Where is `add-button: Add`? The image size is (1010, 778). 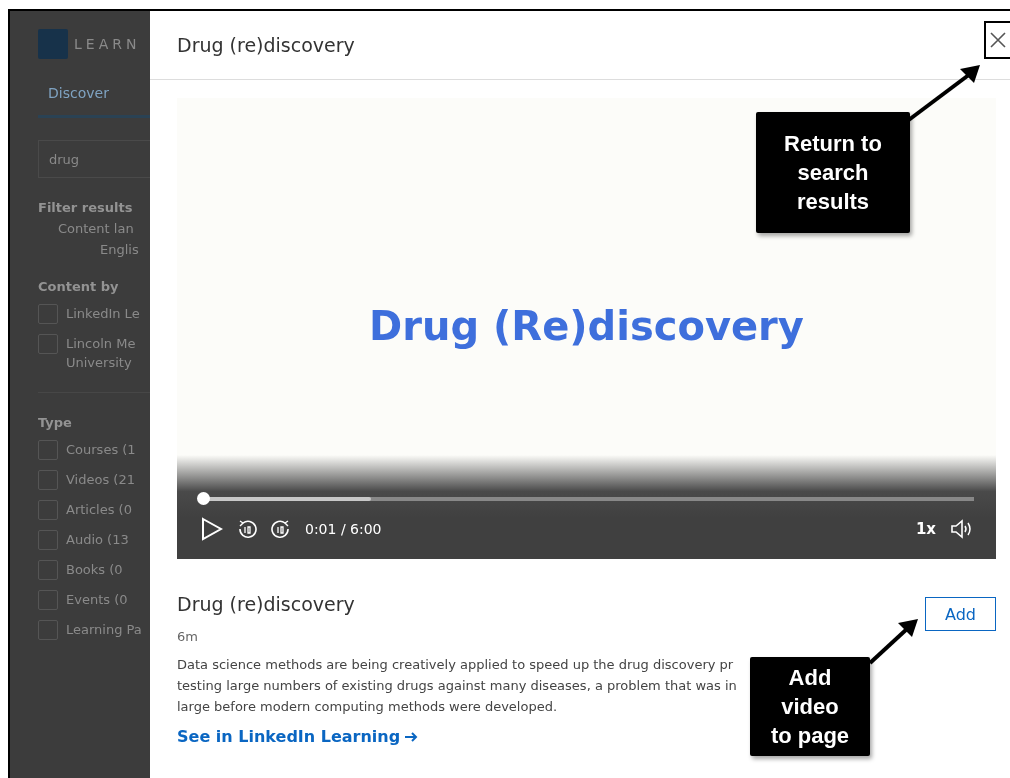 add-button: Add is located at coordinates (960, 614).